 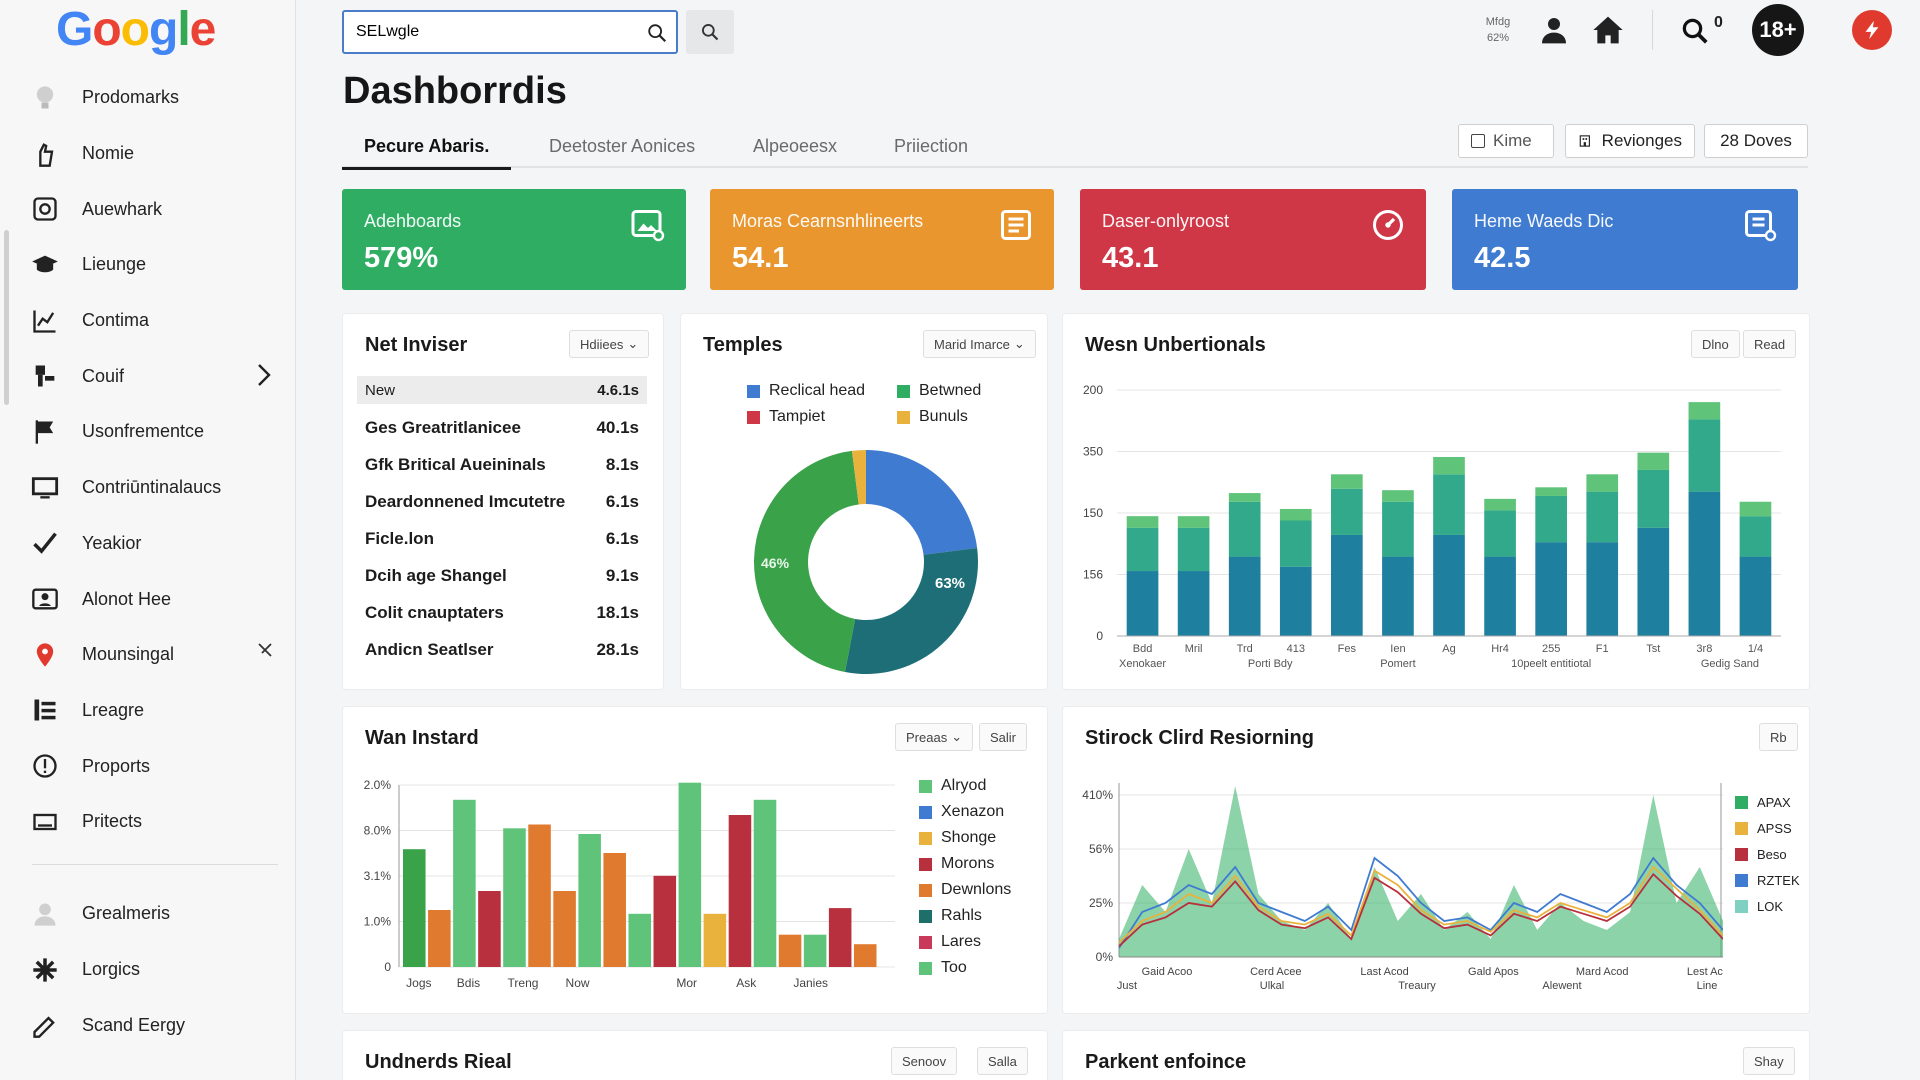 What do you see at coordinates (155, 544) in the screenshot?
I see `sidebar-item-yeakior: Yeakior` at bounding box center [155, 544].